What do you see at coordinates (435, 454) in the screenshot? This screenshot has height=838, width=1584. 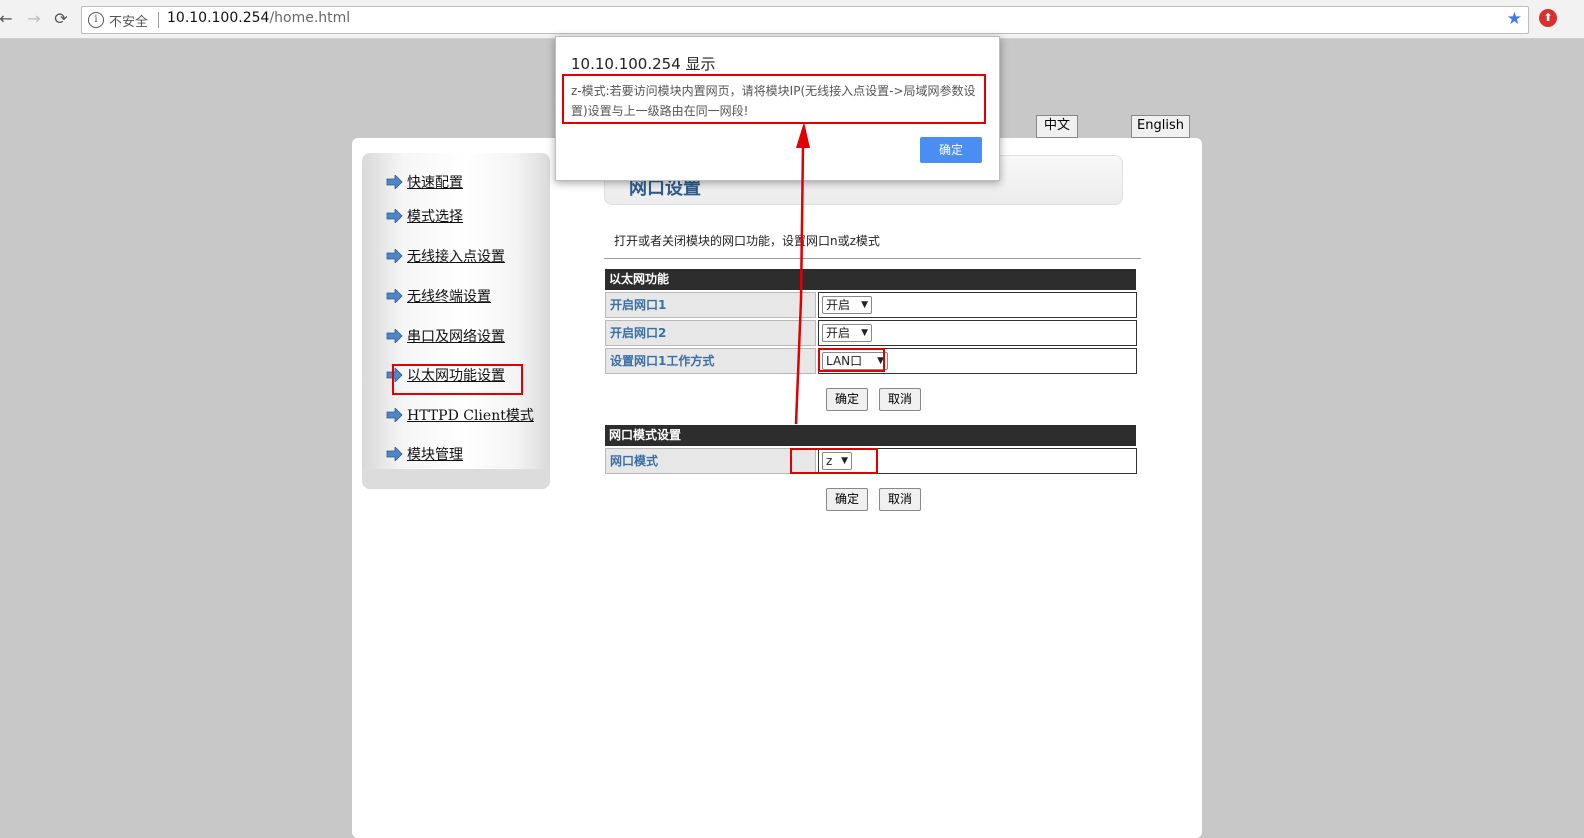 I see `sidebar-item-label: 模块管理` at bounding box center [435, 454].